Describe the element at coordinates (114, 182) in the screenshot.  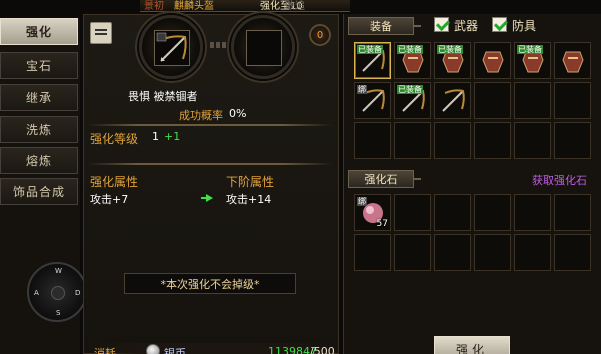
I see `current-attr-header: 强化属性` at that location.